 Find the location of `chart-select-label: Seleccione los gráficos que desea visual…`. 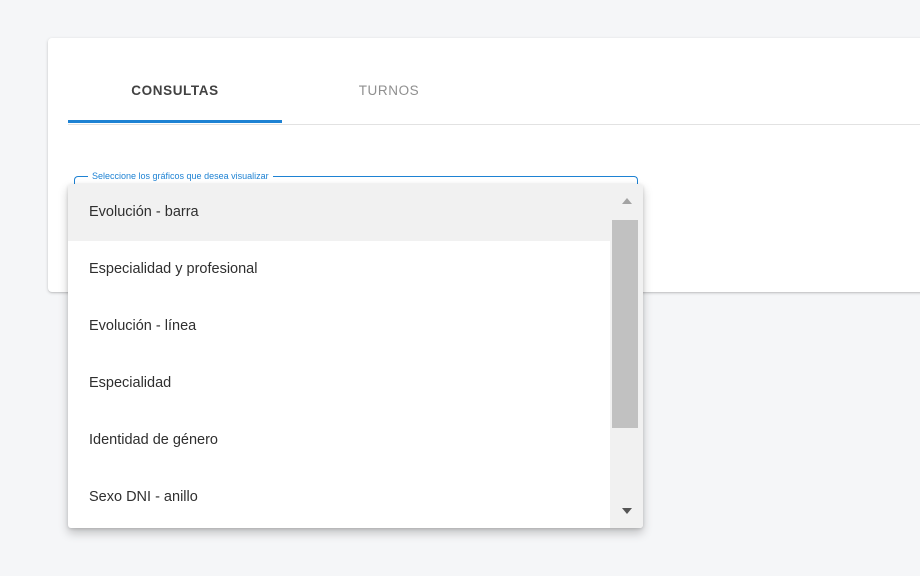

chart-select-label: Seleccione los gráficos que desea visual… is located at coordinates (180, 176).